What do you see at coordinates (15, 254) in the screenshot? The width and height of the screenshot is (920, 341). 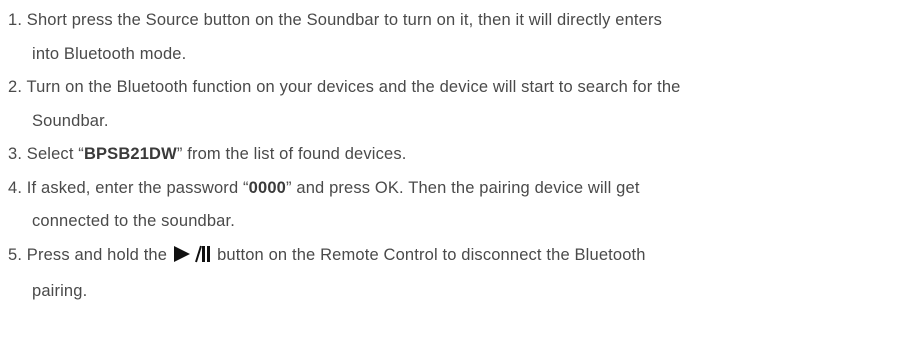 I see `step-5-number: 5.` at bounding box center [15, 254].